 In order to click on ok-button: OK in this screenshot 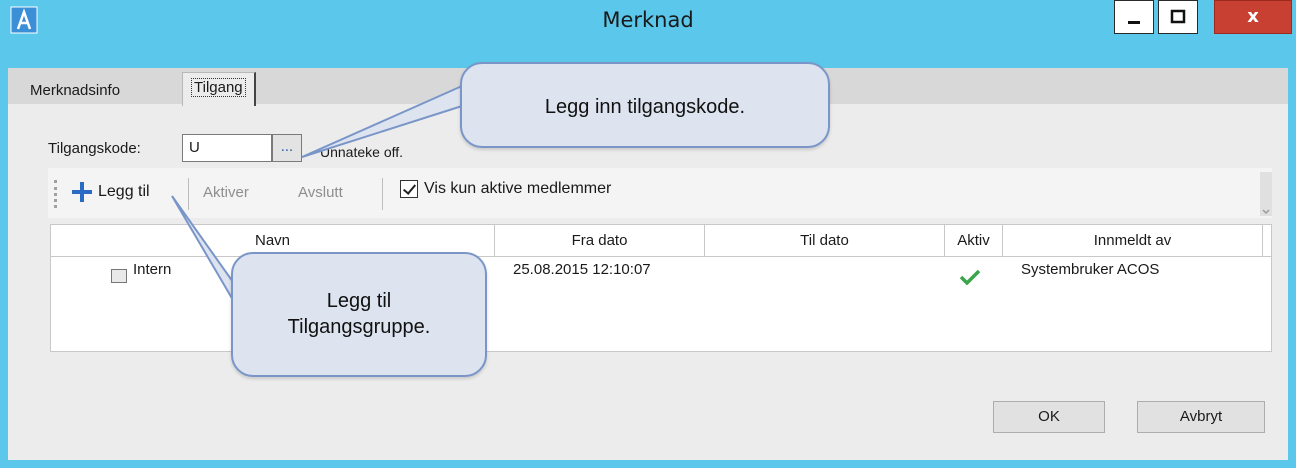, I will do `click(1049, 417)`.